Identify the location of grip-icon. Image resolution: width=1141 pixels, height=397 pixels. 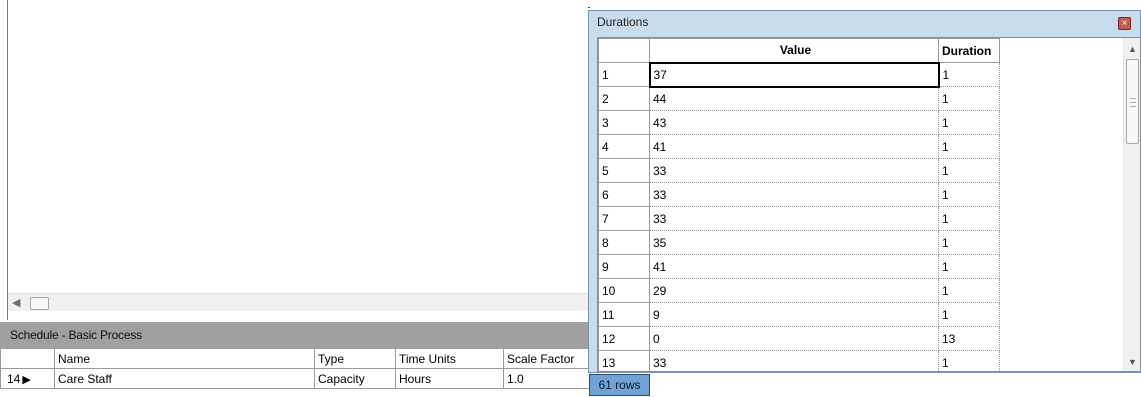
(1133, 102).